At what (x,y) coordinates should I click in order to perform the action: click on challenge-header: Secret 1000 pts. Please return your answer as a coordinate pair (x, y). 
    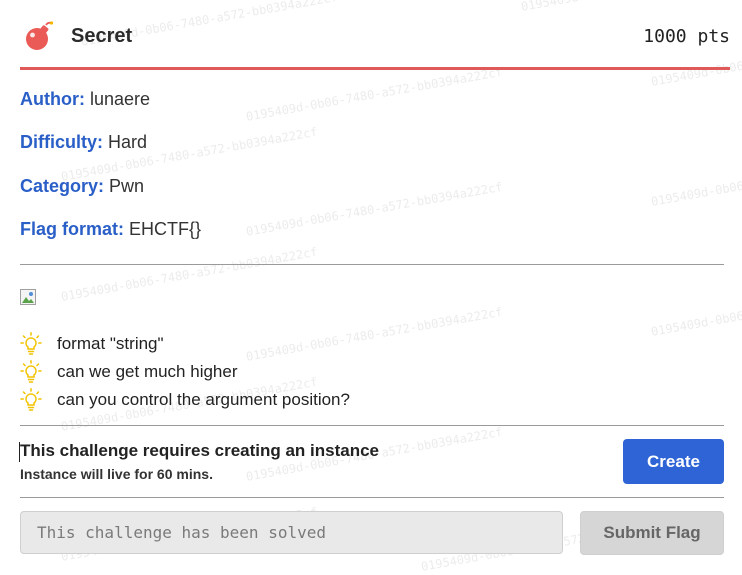
    Looking at the image, I should click on (371, 35).